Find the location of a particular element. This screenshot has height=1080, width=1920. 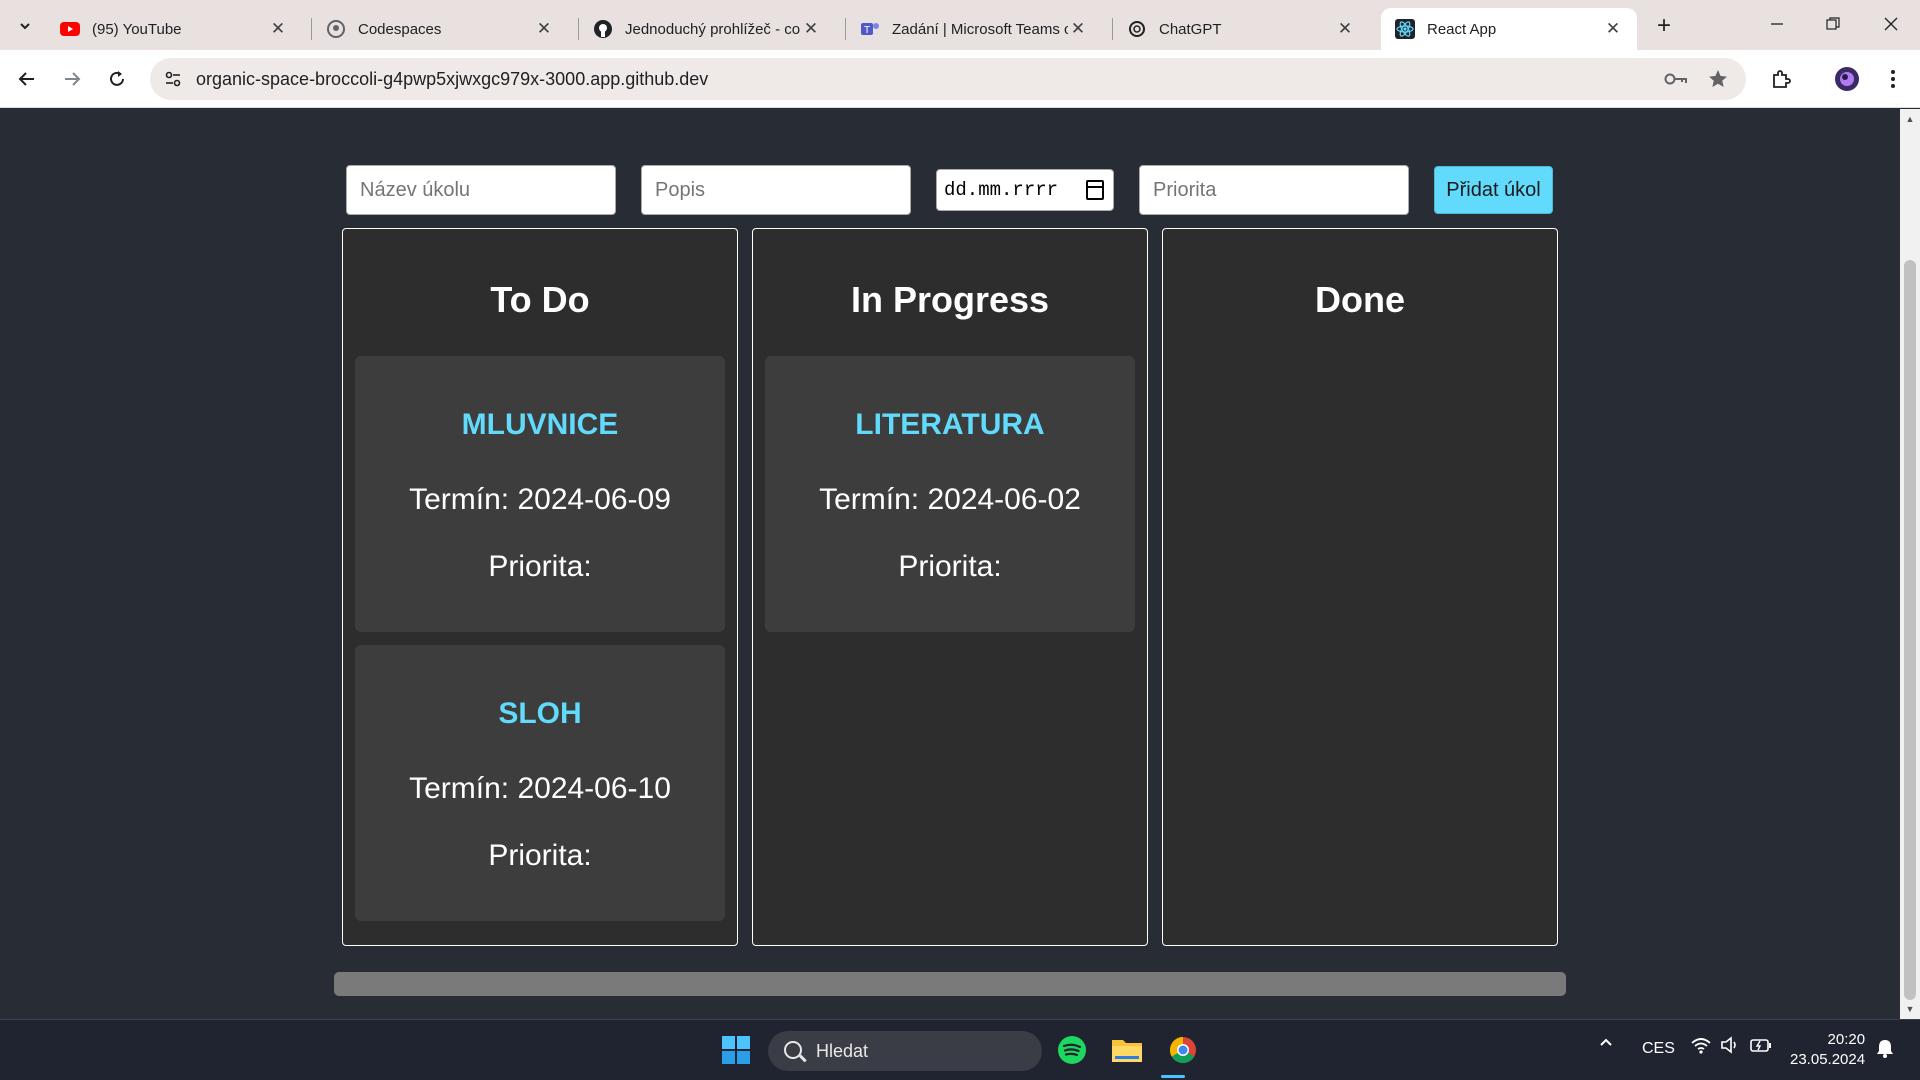

task-card: MLUVNICE Termín: 2024-06-09 Priorita: is located at coordinates (540, 494).